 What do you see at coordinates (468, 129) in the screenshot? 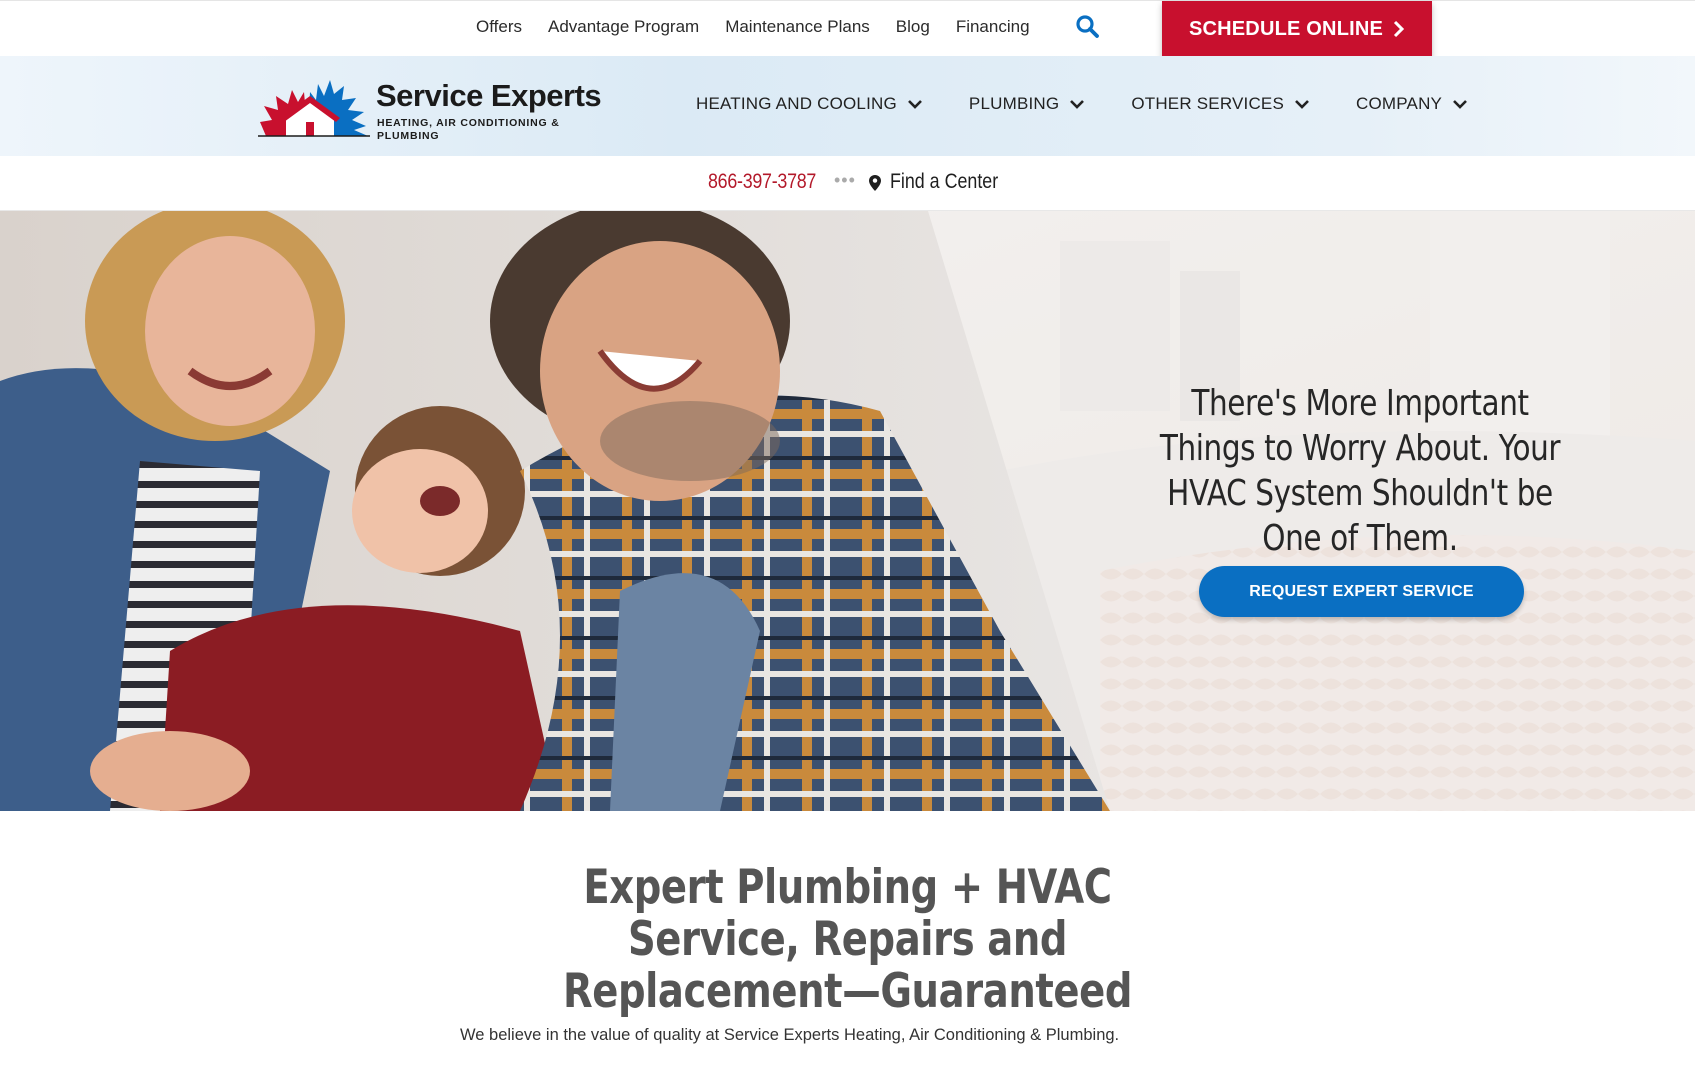
I see `logo-tagline: HEATING, AIR CONDITIONING & PLUMBING` at bounding box center [468, 129].